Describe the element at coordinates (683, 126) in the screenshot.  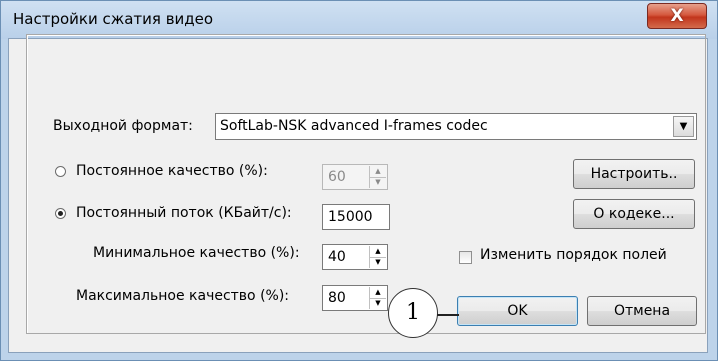
I see `dropdown-arrow-icon: ▼` at that location.